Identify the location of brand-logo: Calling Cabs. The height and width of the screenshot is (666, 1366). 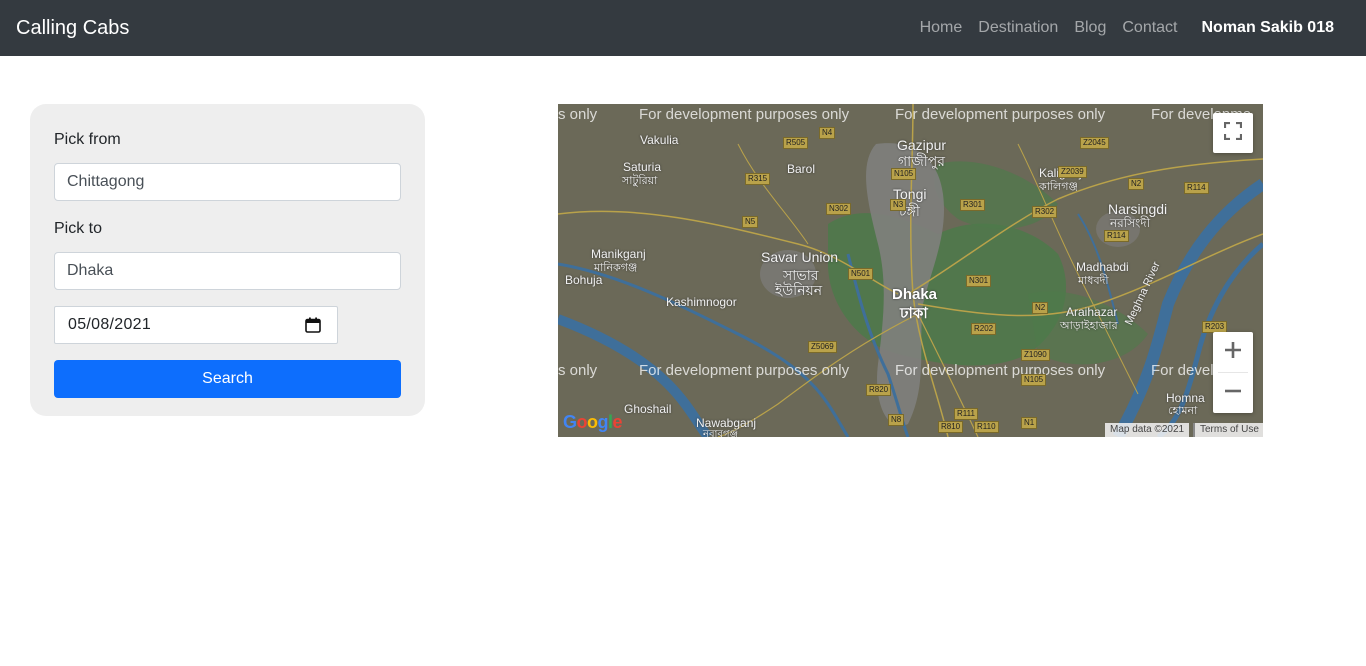
(72, 28).